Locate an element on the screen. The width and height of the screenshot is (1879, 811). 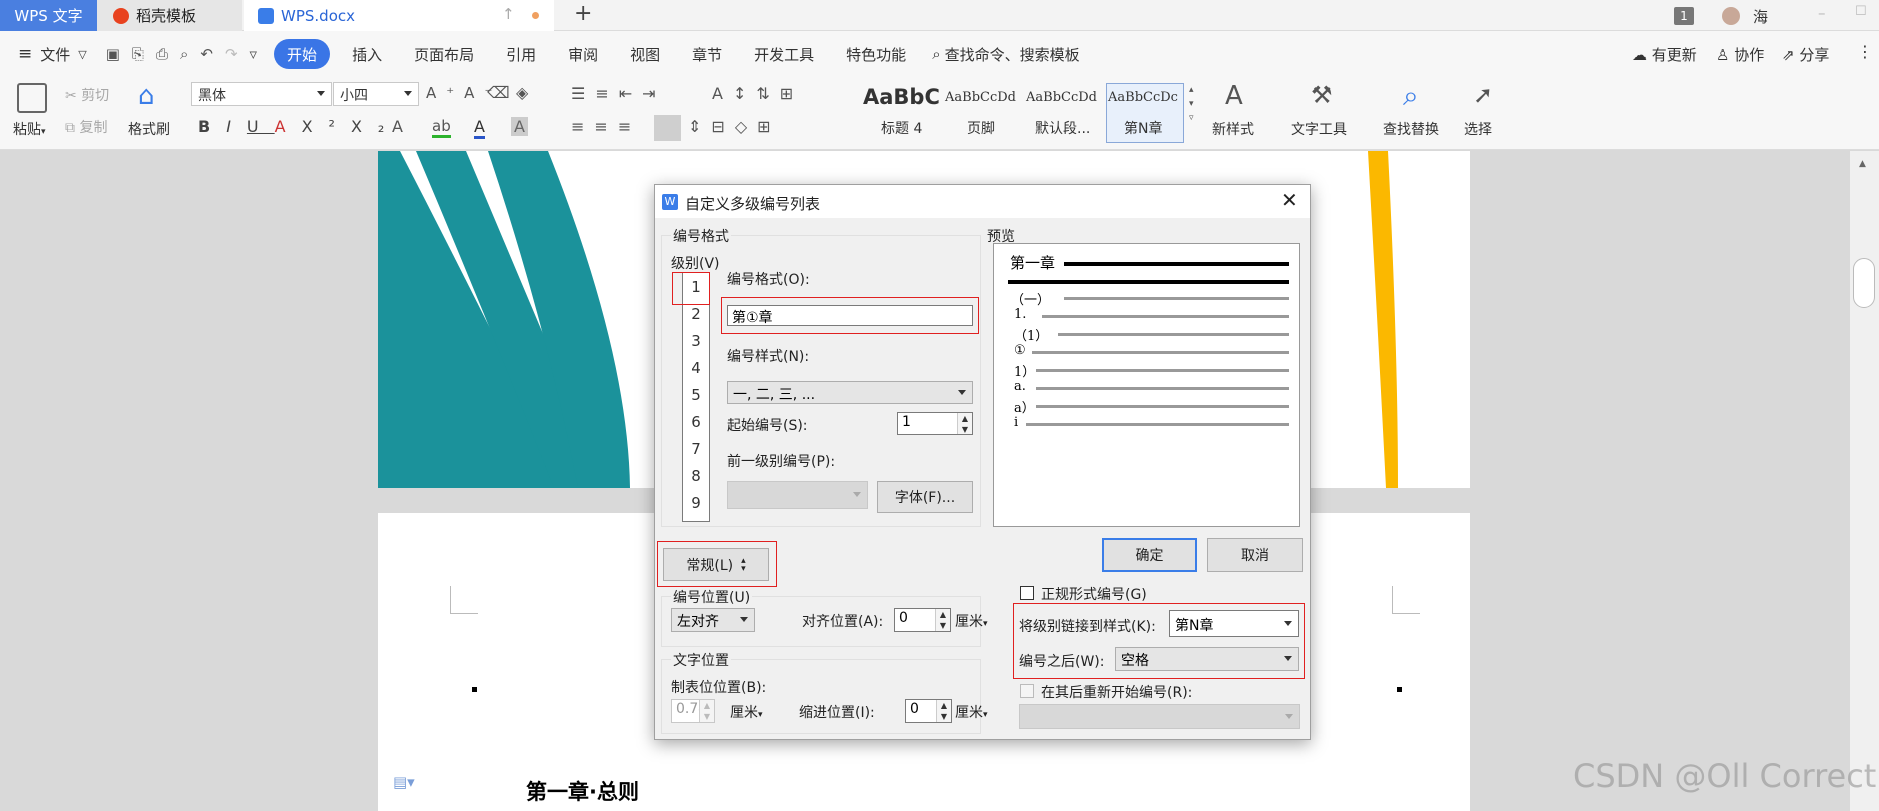
level-item: 5 is located at coordinates (696, 395).